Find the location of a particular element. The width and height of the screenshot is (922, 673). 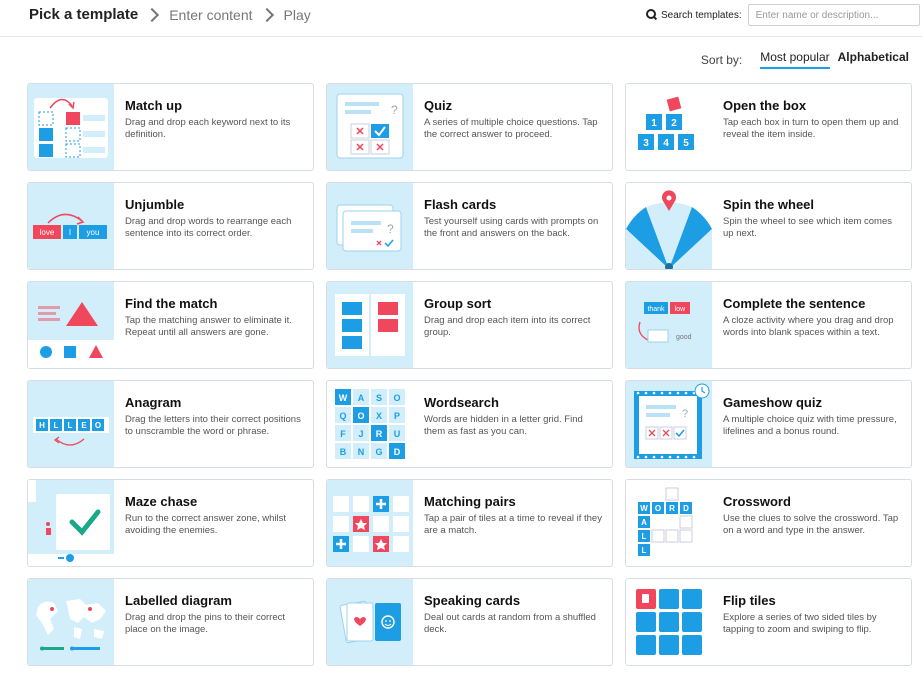

group-sort-icon is located at coordinates (370, 325).